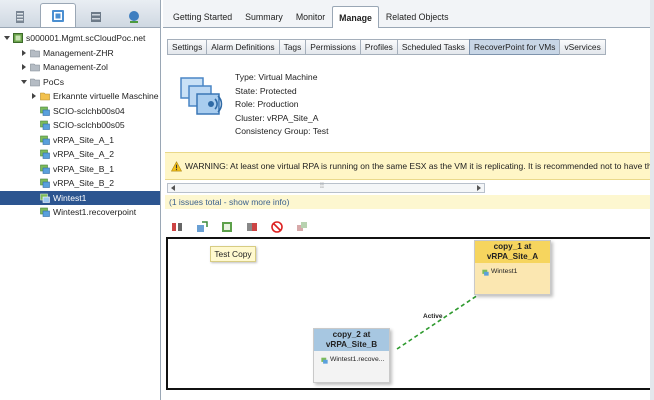 This screenshot has height=400, width=654. What do you see at coordinates (417, 17) in the screenshot?
I see `tab-related-objects: Related Objects` at bounding box center [417, 17].